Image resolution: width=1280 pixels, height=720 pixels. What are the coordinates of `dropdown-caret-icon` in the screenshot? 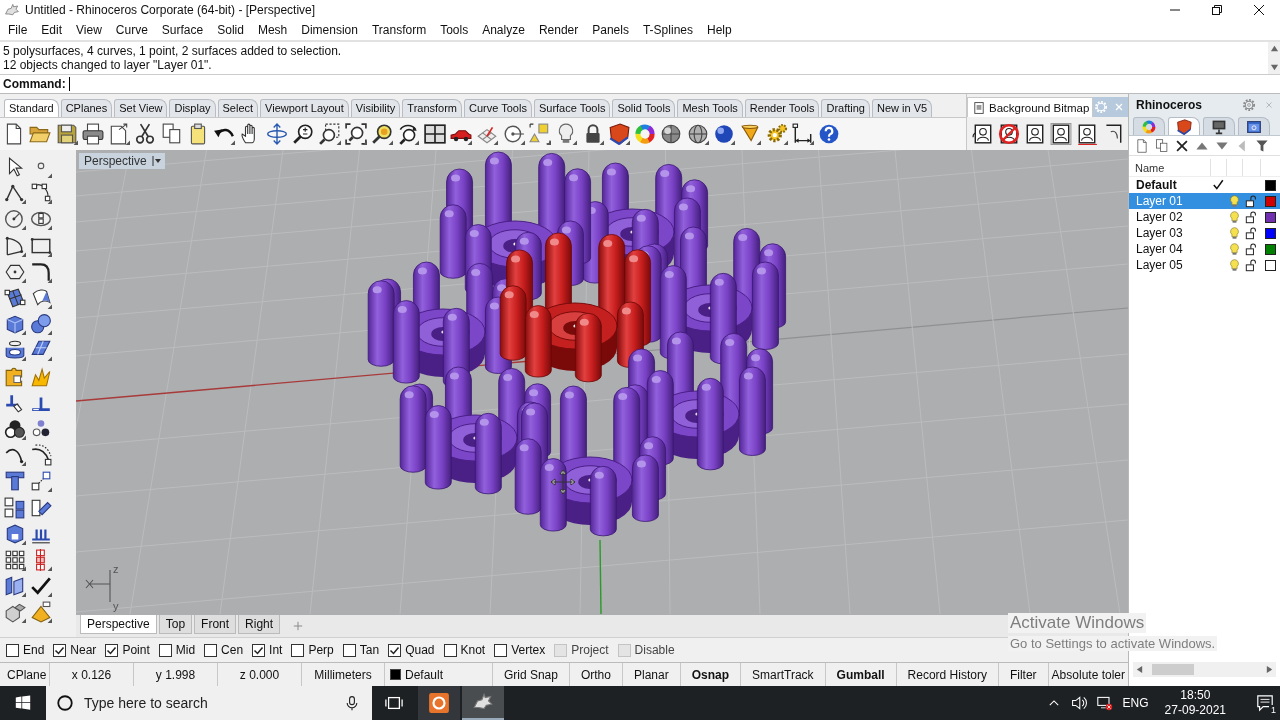 It's located at (156, 161).